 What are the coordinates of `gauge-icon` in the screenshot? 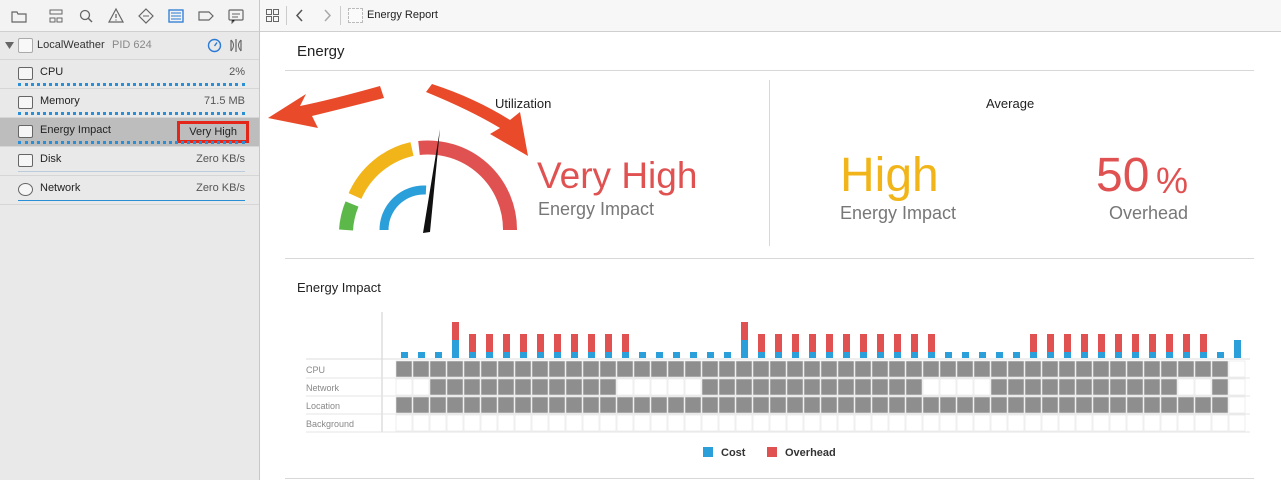 It's located at (214, 45).